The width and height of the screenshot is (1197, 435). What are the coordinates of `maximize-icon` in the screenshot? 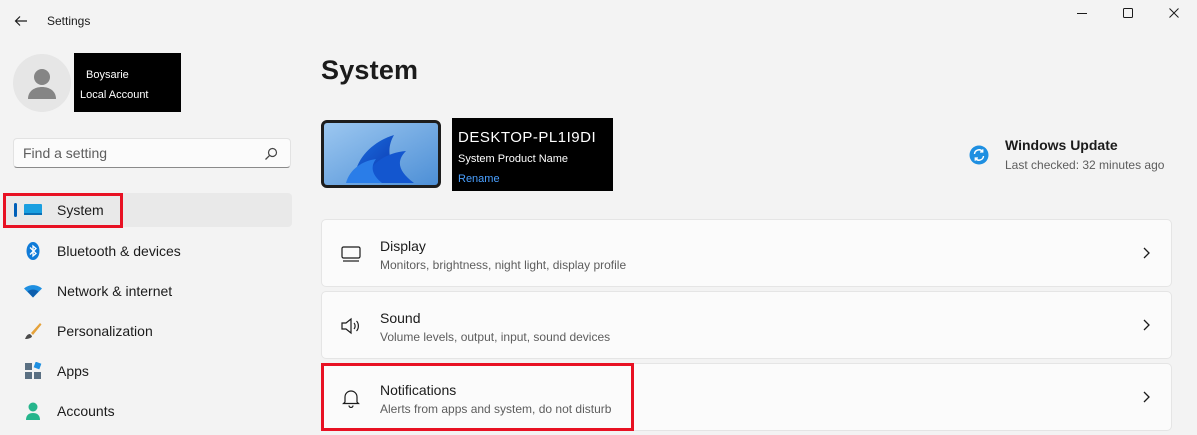 It's located at (1128, 13).